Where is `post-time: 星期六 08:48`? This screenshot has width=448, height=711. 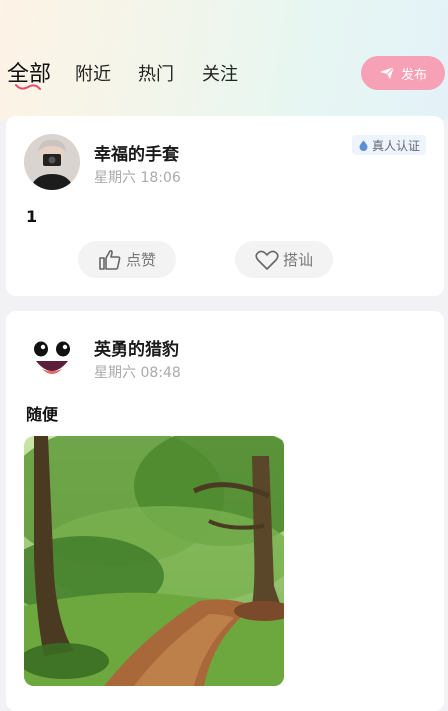 post-time: 星期六 08:48 is located at coordinates (137, 373).